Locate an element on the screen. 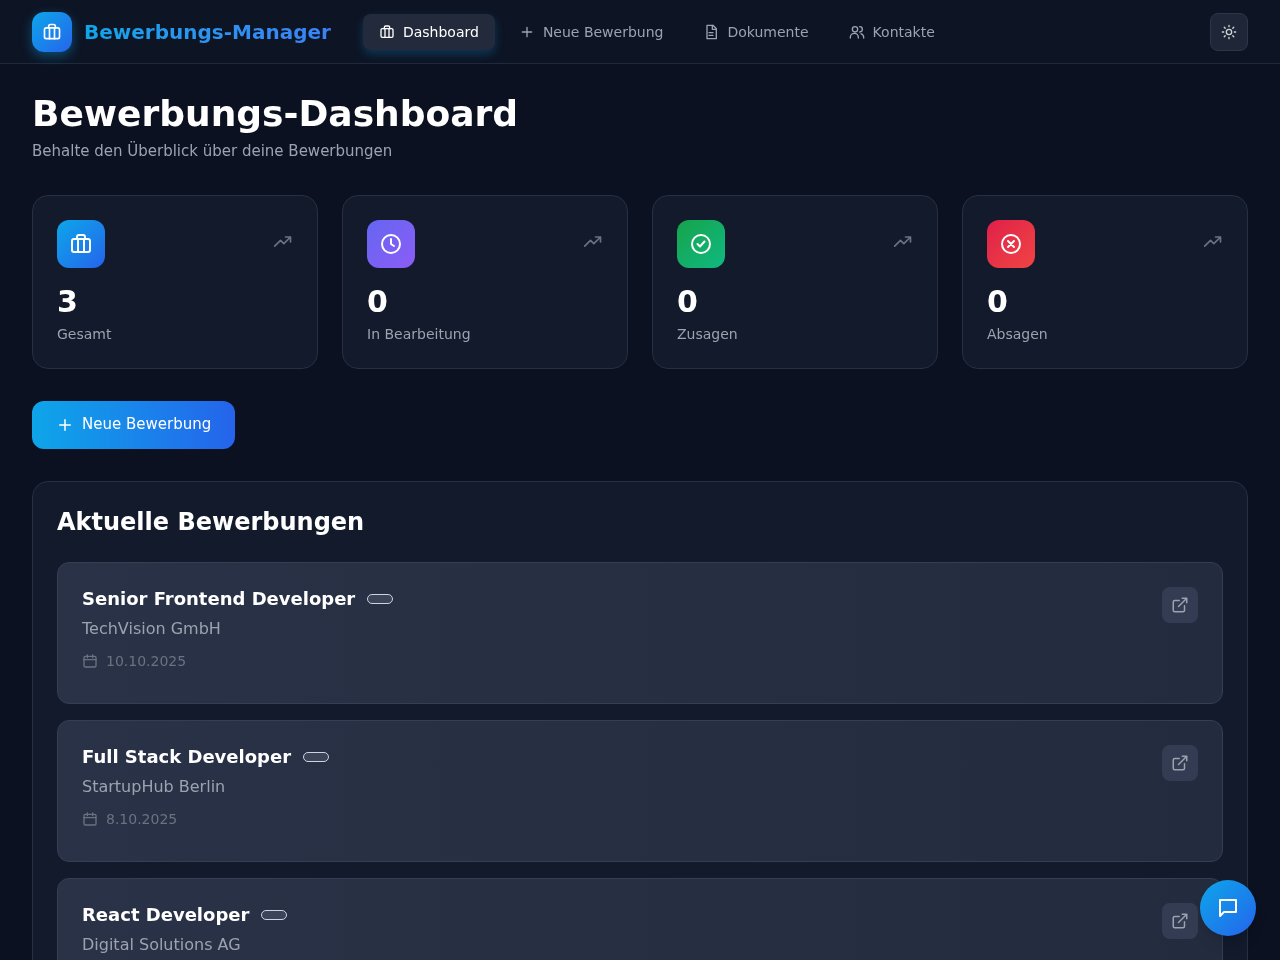 The width and height of the screenshot is (1280, 960). clock-icon is located at coordinates (391, 243).